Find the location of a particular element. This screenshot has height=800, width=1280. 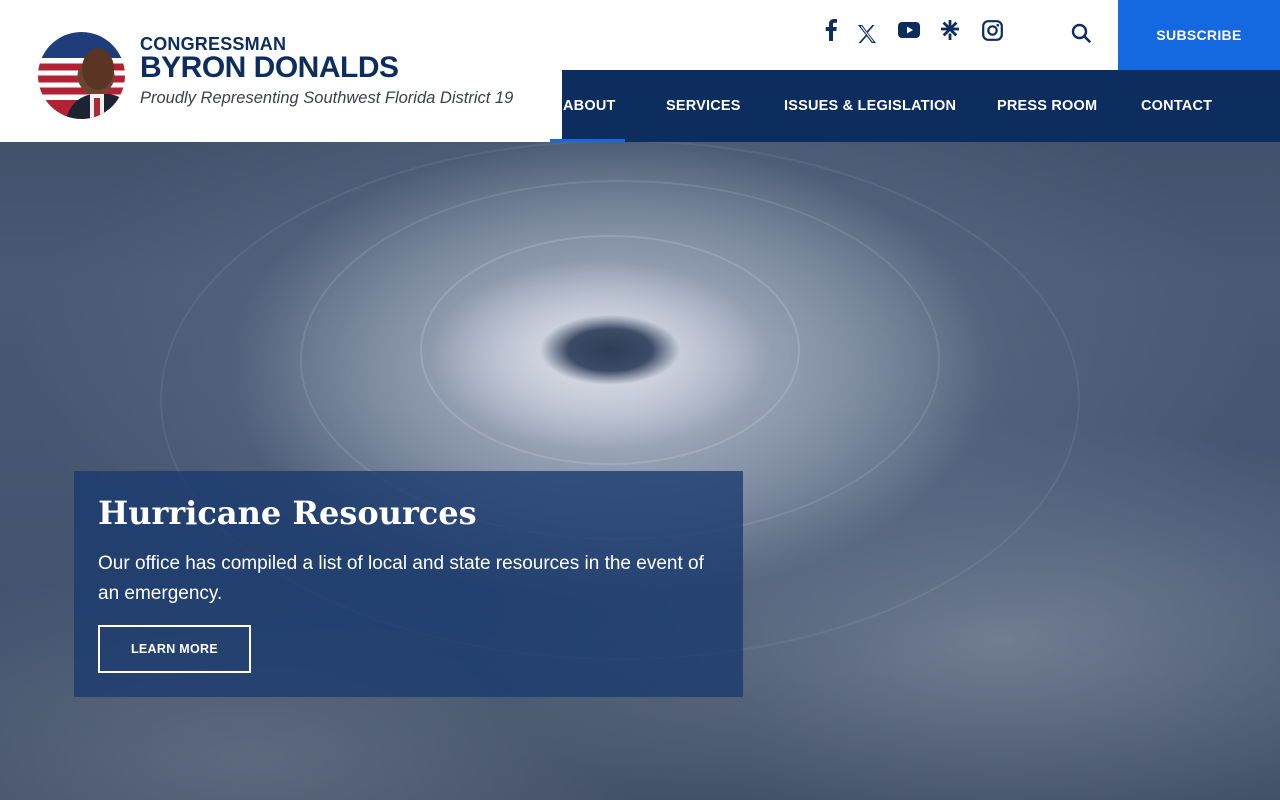

linktree-icon is located at coordinates (950, 30).